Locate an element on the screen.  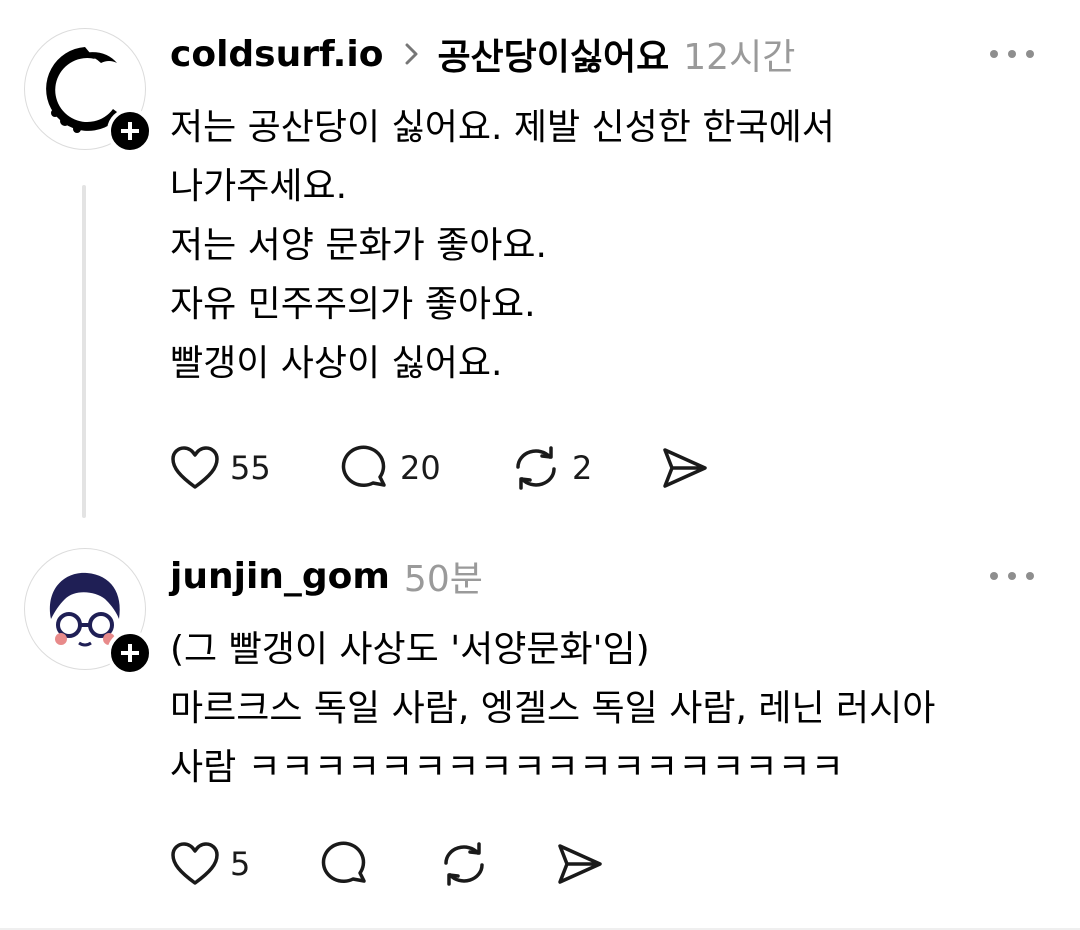
comment-icon is located at coordinates (343, 862).